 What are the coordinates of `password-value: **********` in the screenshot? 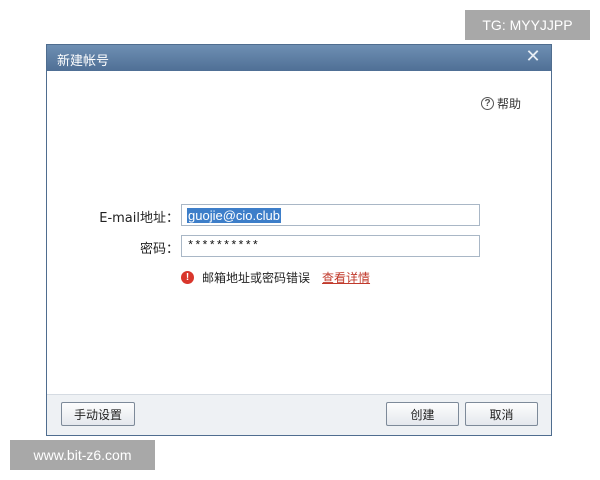 It's located at (223, 246).